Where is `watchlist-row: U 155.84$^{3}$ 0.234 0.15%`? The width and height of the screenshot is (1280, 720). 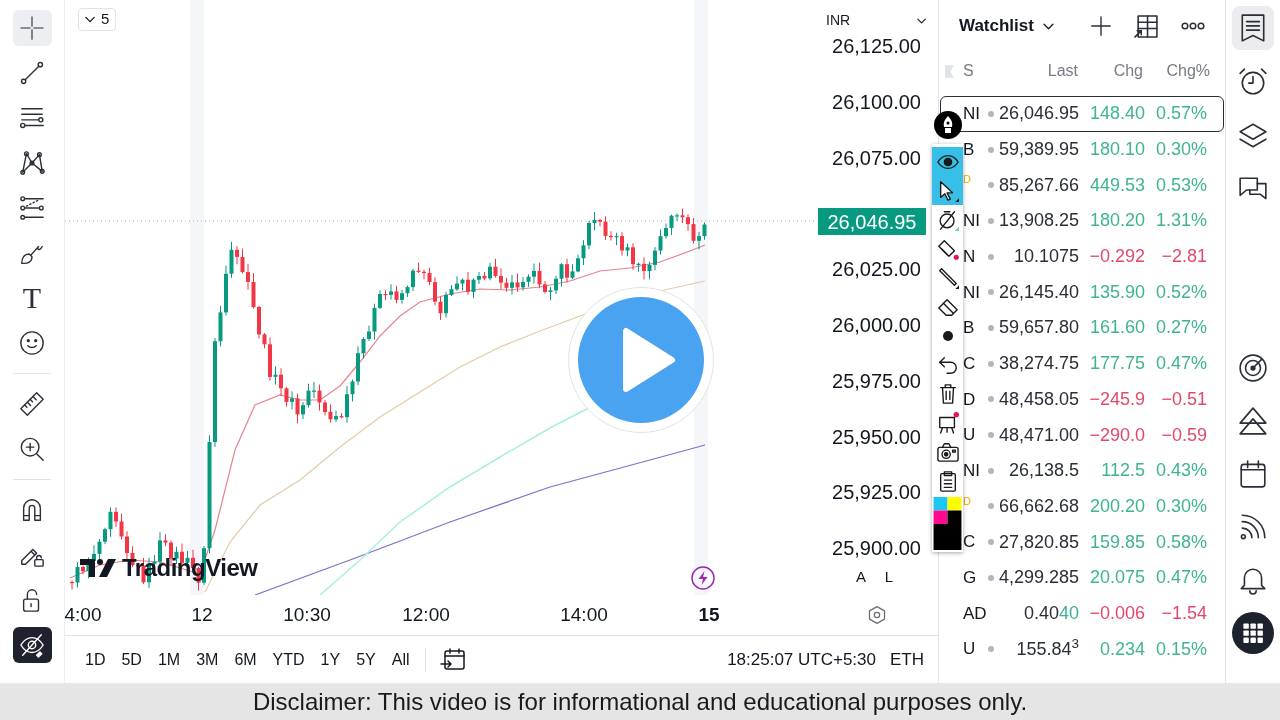 watchlist-row: U 155.84$^{3}$ 0.234 0.15% is located at coordinates (1082, 649).